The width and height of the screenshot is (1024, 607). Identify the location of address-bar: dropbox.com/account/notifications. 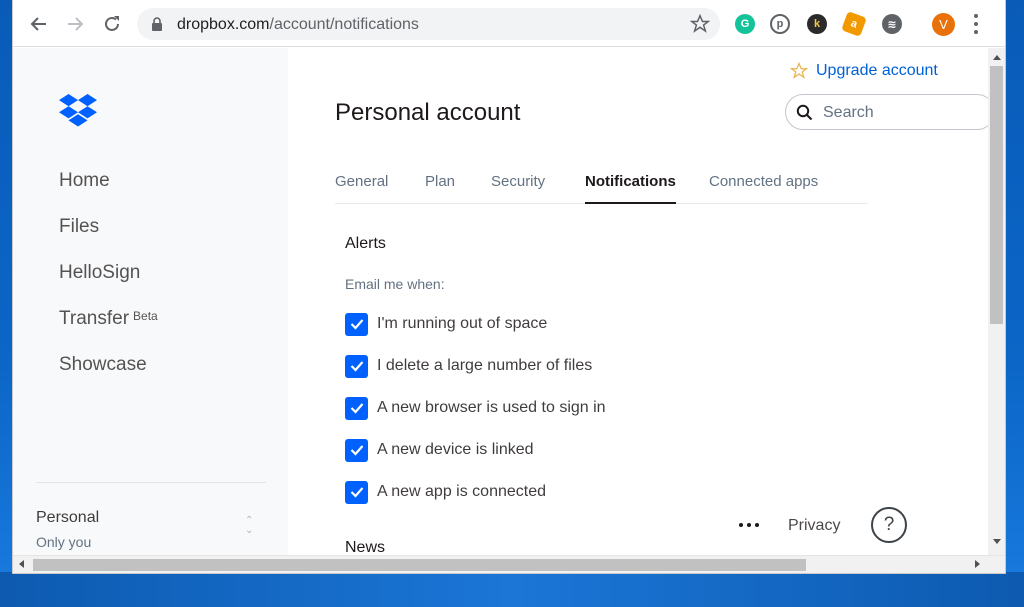
(428, 24).